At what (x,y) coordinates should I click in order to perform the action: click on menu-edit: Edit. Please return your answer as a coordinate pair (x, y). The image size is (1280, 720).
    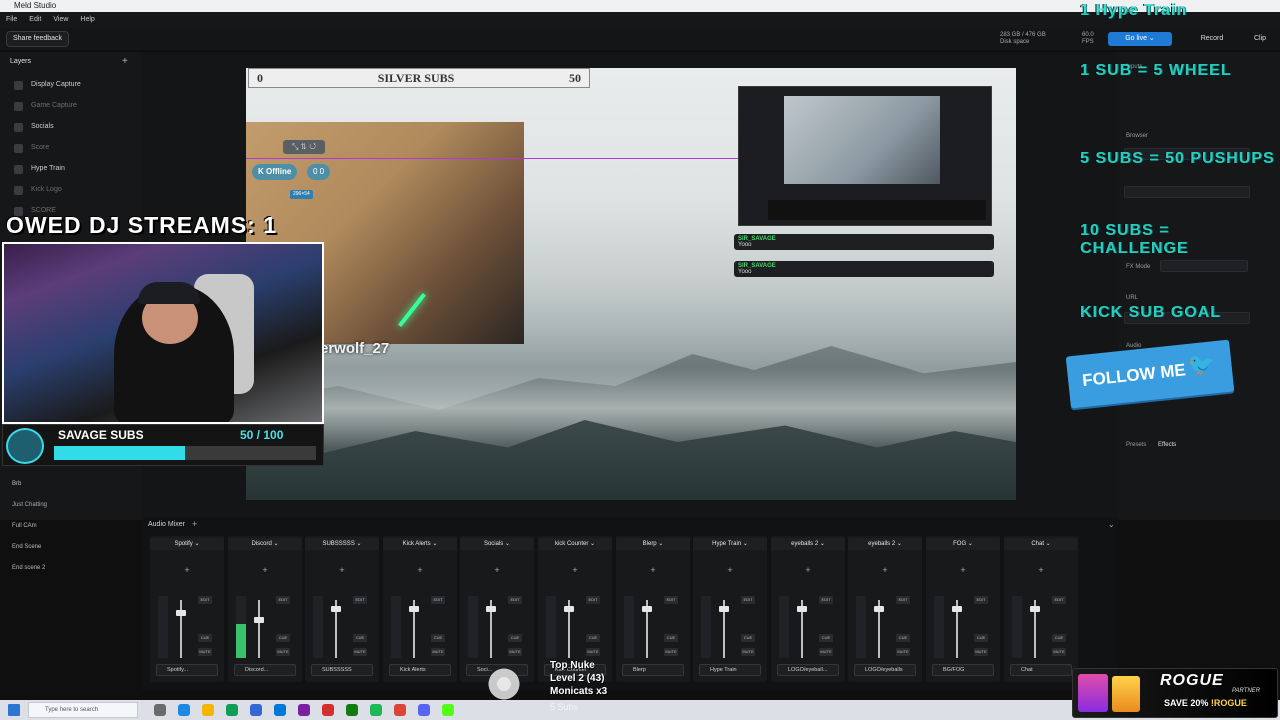
    Looking at the image, I should click on (35, 20).